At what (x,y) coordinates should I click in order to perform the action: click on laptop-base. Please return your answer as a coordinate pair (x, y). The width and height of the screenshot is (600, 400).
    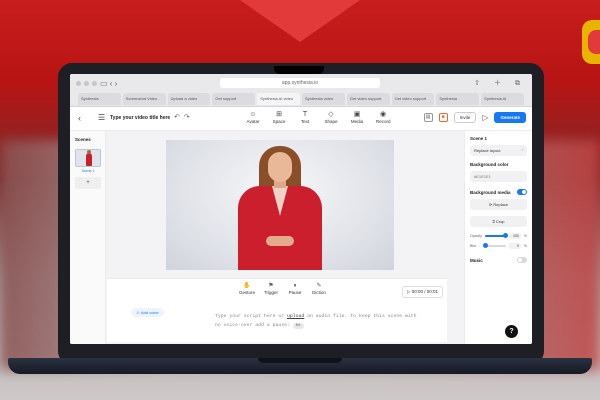
    Looking at the image, I should click on (300, 366).